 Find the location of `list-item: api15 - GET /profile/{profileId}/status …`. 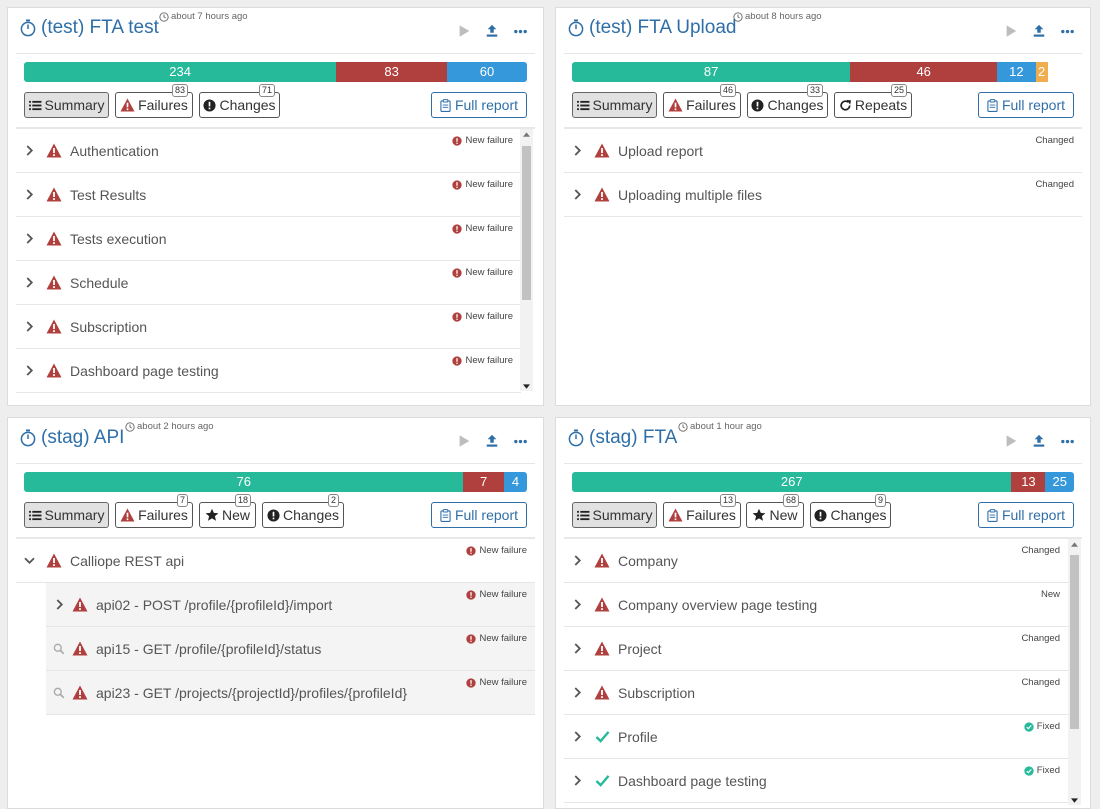

list-item: api15 - GET /profile/{profileId}/status … is located at coordinates (290, 649).